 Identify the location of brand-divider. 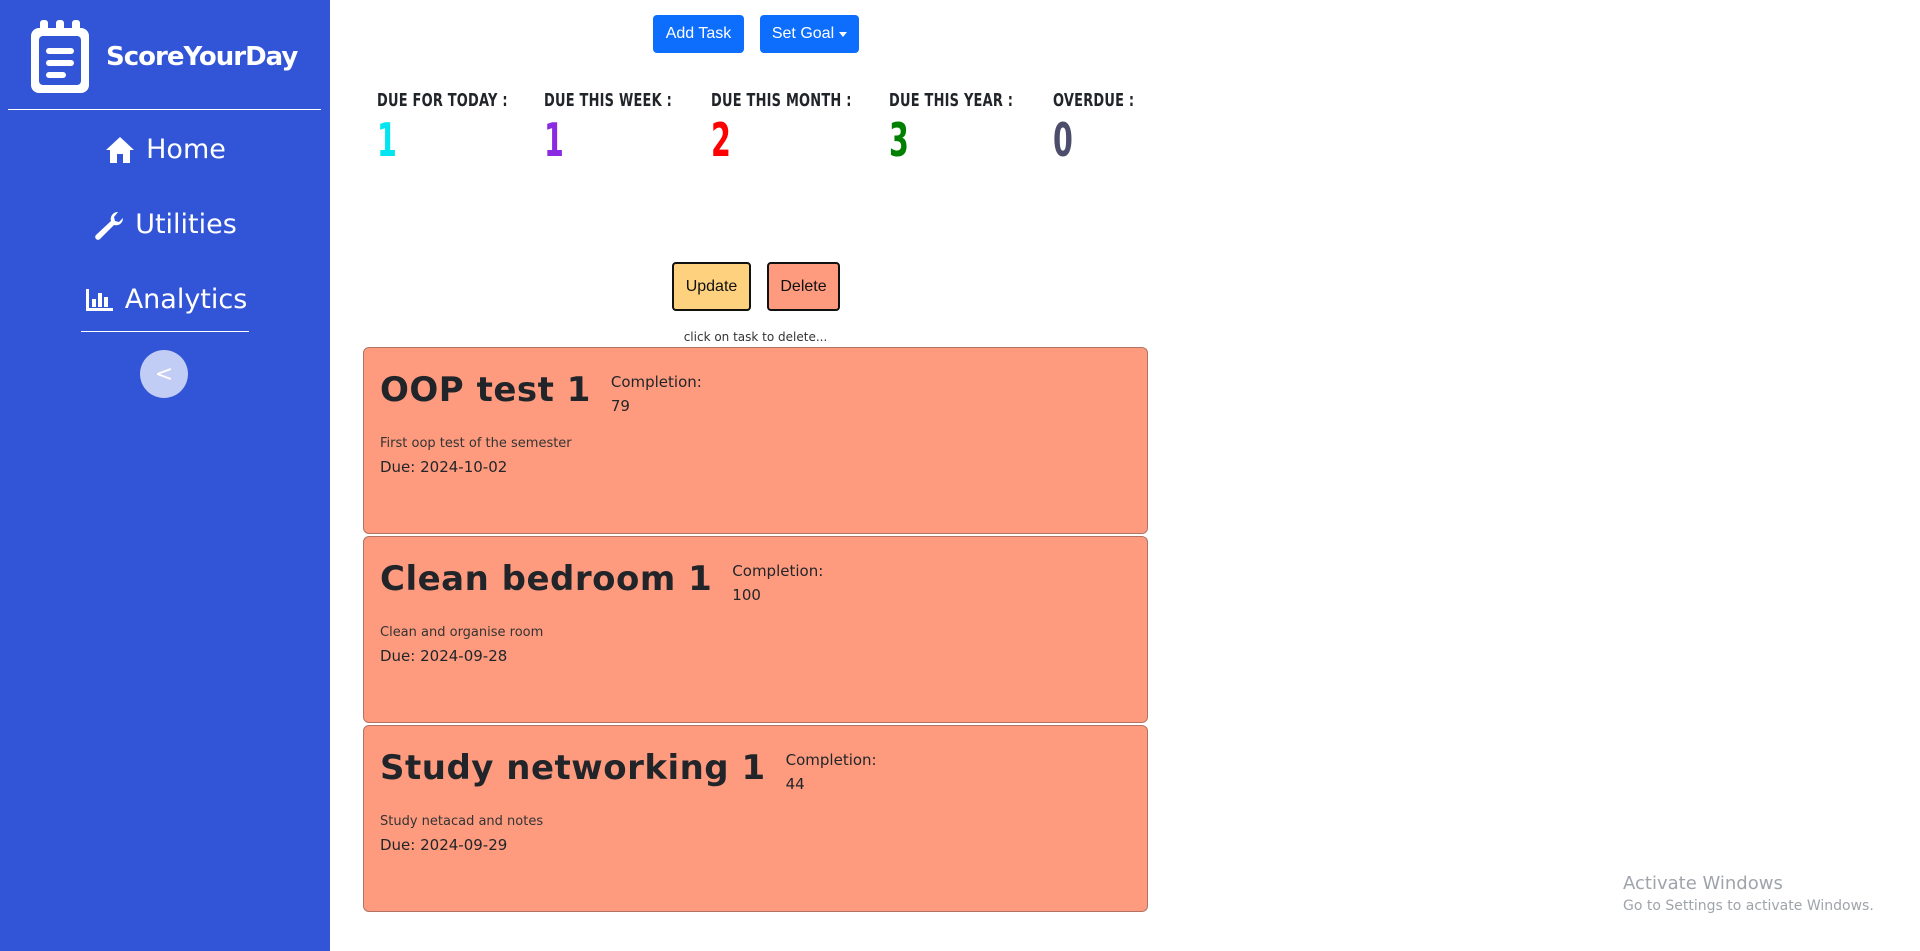
(164, 109).